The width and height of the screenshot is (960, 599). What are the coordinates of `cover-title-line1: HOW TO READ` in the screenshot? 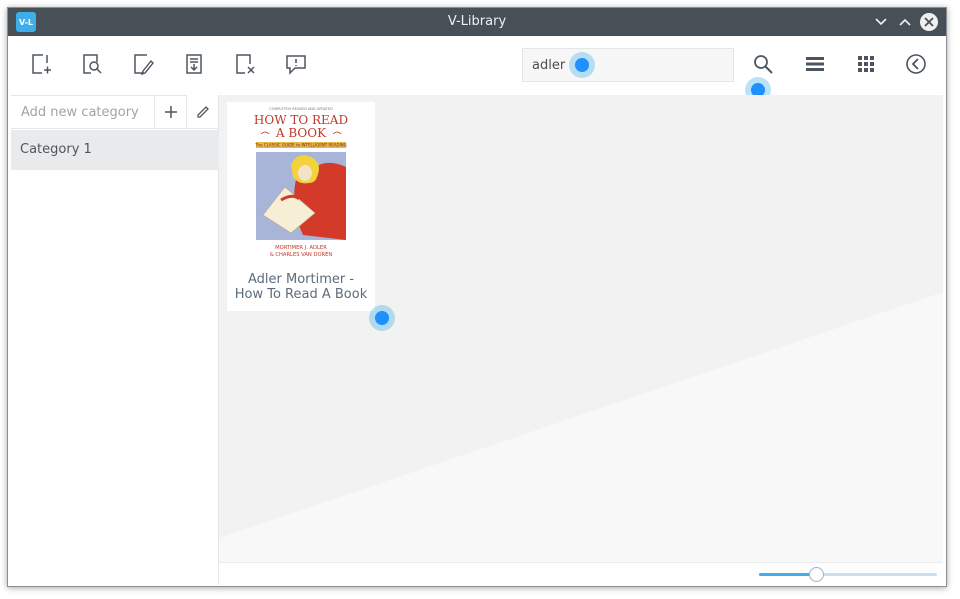 It's located at (301, 120).